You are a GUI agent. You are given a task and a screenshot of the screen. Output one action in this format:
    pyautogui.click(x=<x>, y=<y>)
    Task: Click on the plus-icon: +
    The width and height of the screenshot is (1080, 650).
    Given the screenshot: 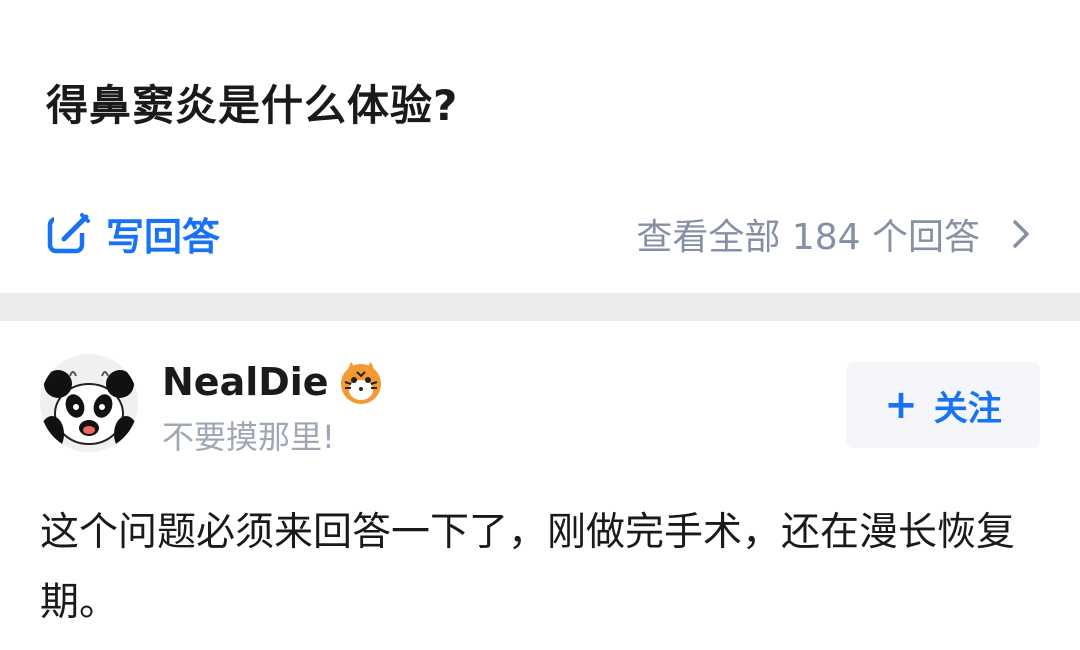 What is the action you would take?
    pyautogui.click(x=901, y=405)
    